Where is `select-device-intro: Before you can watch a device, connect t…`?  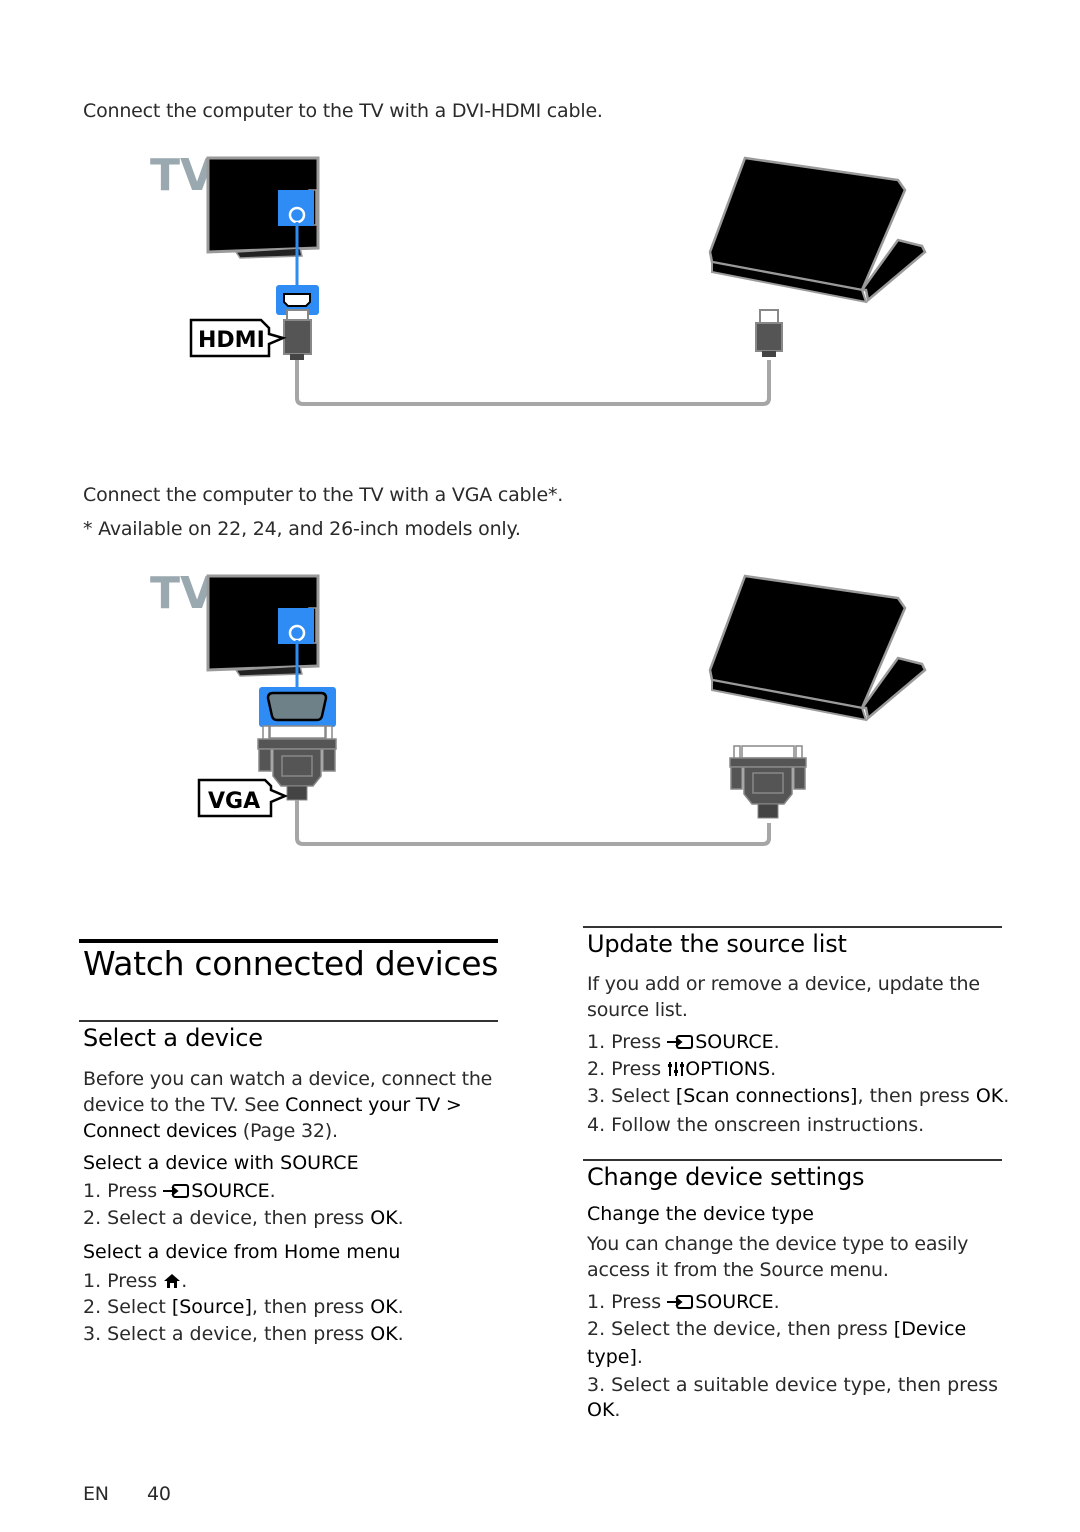 select-device-intro: Before you can watch a device, connect t… is located at coordinates (293, 1105).